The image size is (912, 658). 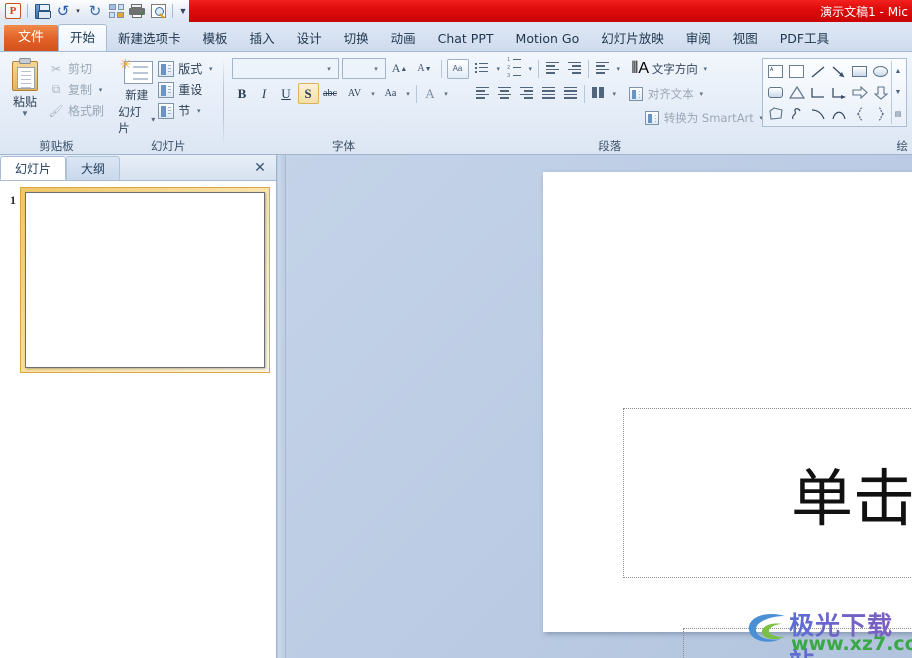 What do you see at coordinates (100, 90) in the screenshot?
I see `copy-dropdown-icon: ▾` at bounding box center [100, 90].